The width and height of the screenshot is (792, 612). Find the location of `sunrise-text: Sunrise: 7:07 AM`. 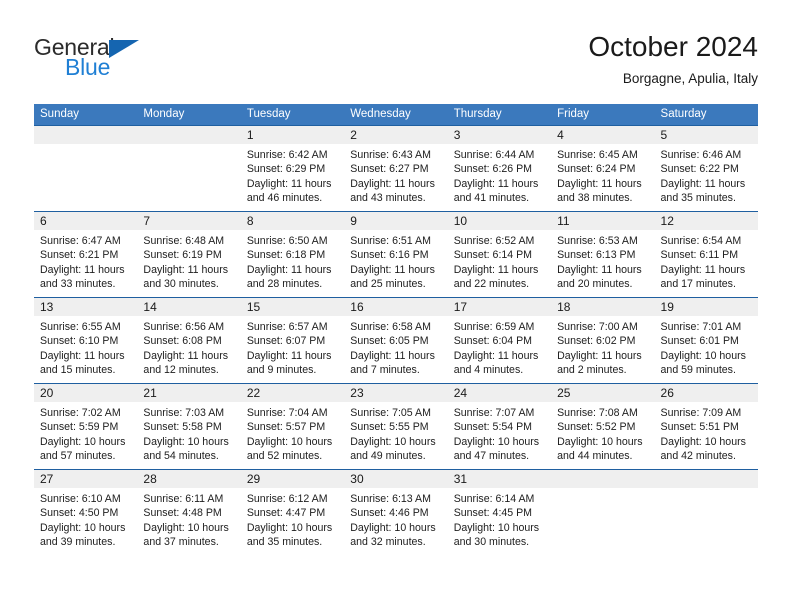

sunrise-text: Sunrise: 7:07 AM is located at coordinates (494, 413).